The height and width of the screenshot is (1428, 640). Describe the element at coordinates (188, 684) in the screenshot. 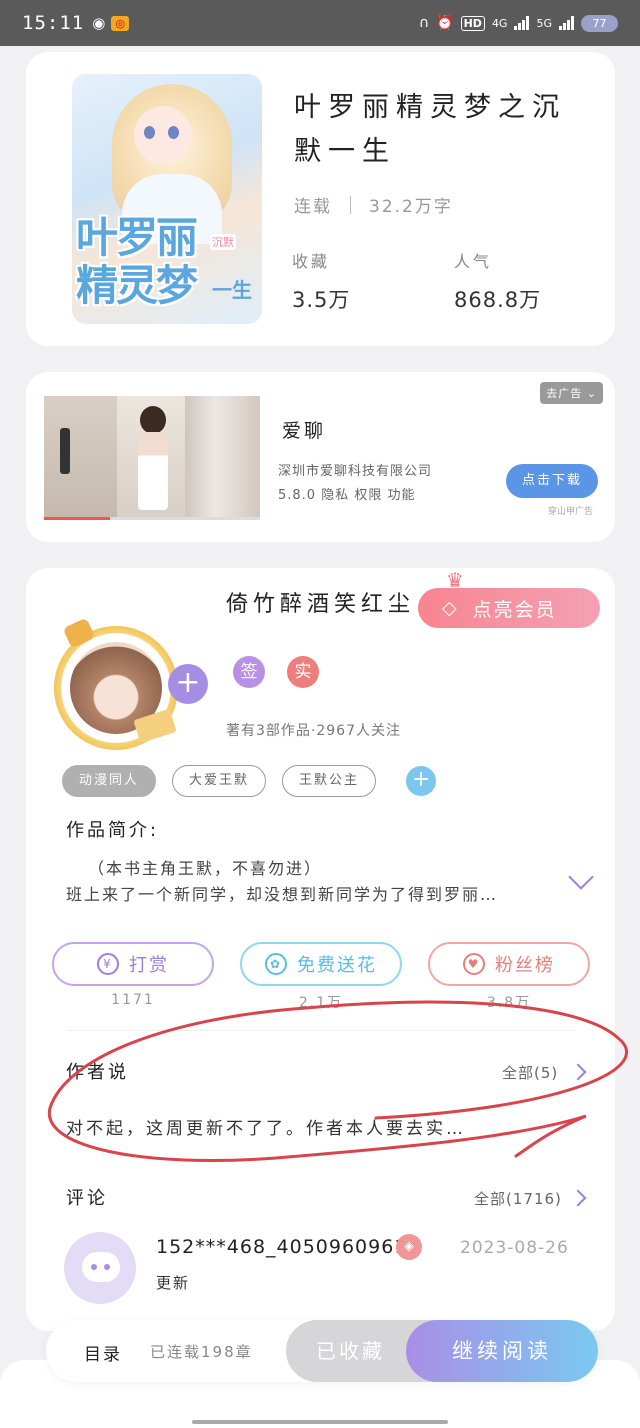

I see `follow-plus-icon: +` at that location.